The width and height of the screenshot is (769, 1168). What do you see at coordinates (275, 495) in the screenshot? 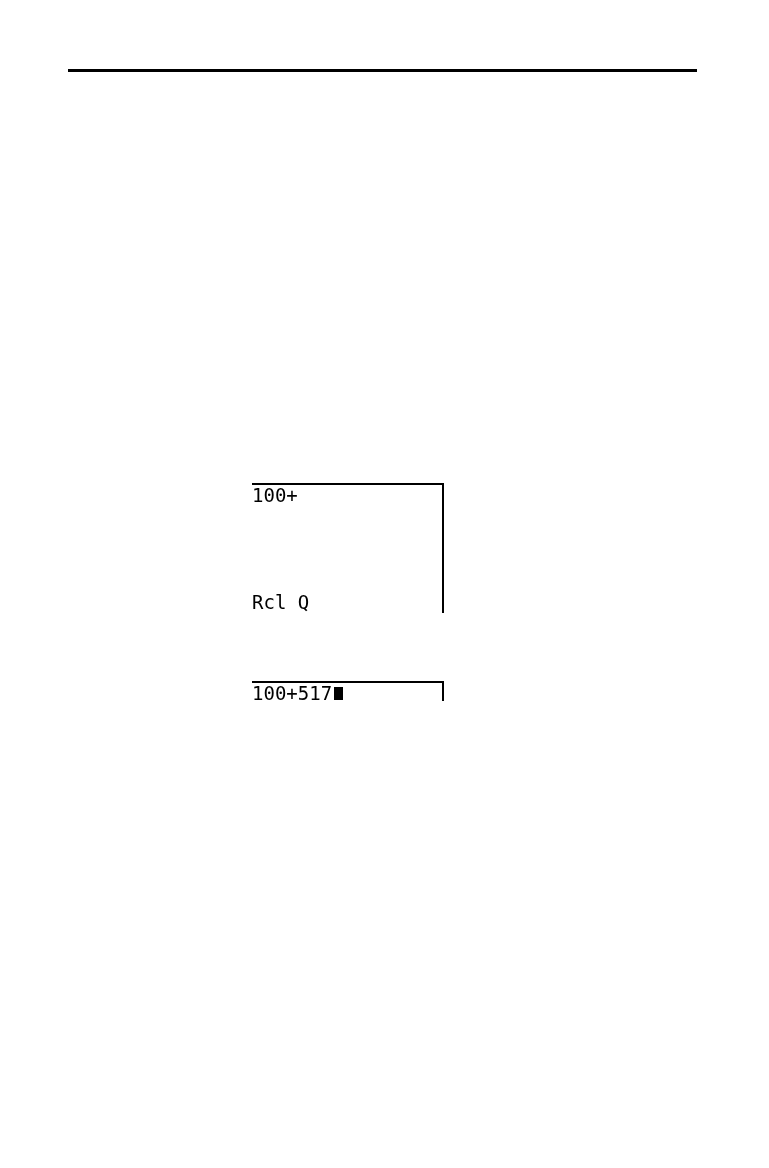
I see `screen-text: 100+` at bounding box center [275, 495].